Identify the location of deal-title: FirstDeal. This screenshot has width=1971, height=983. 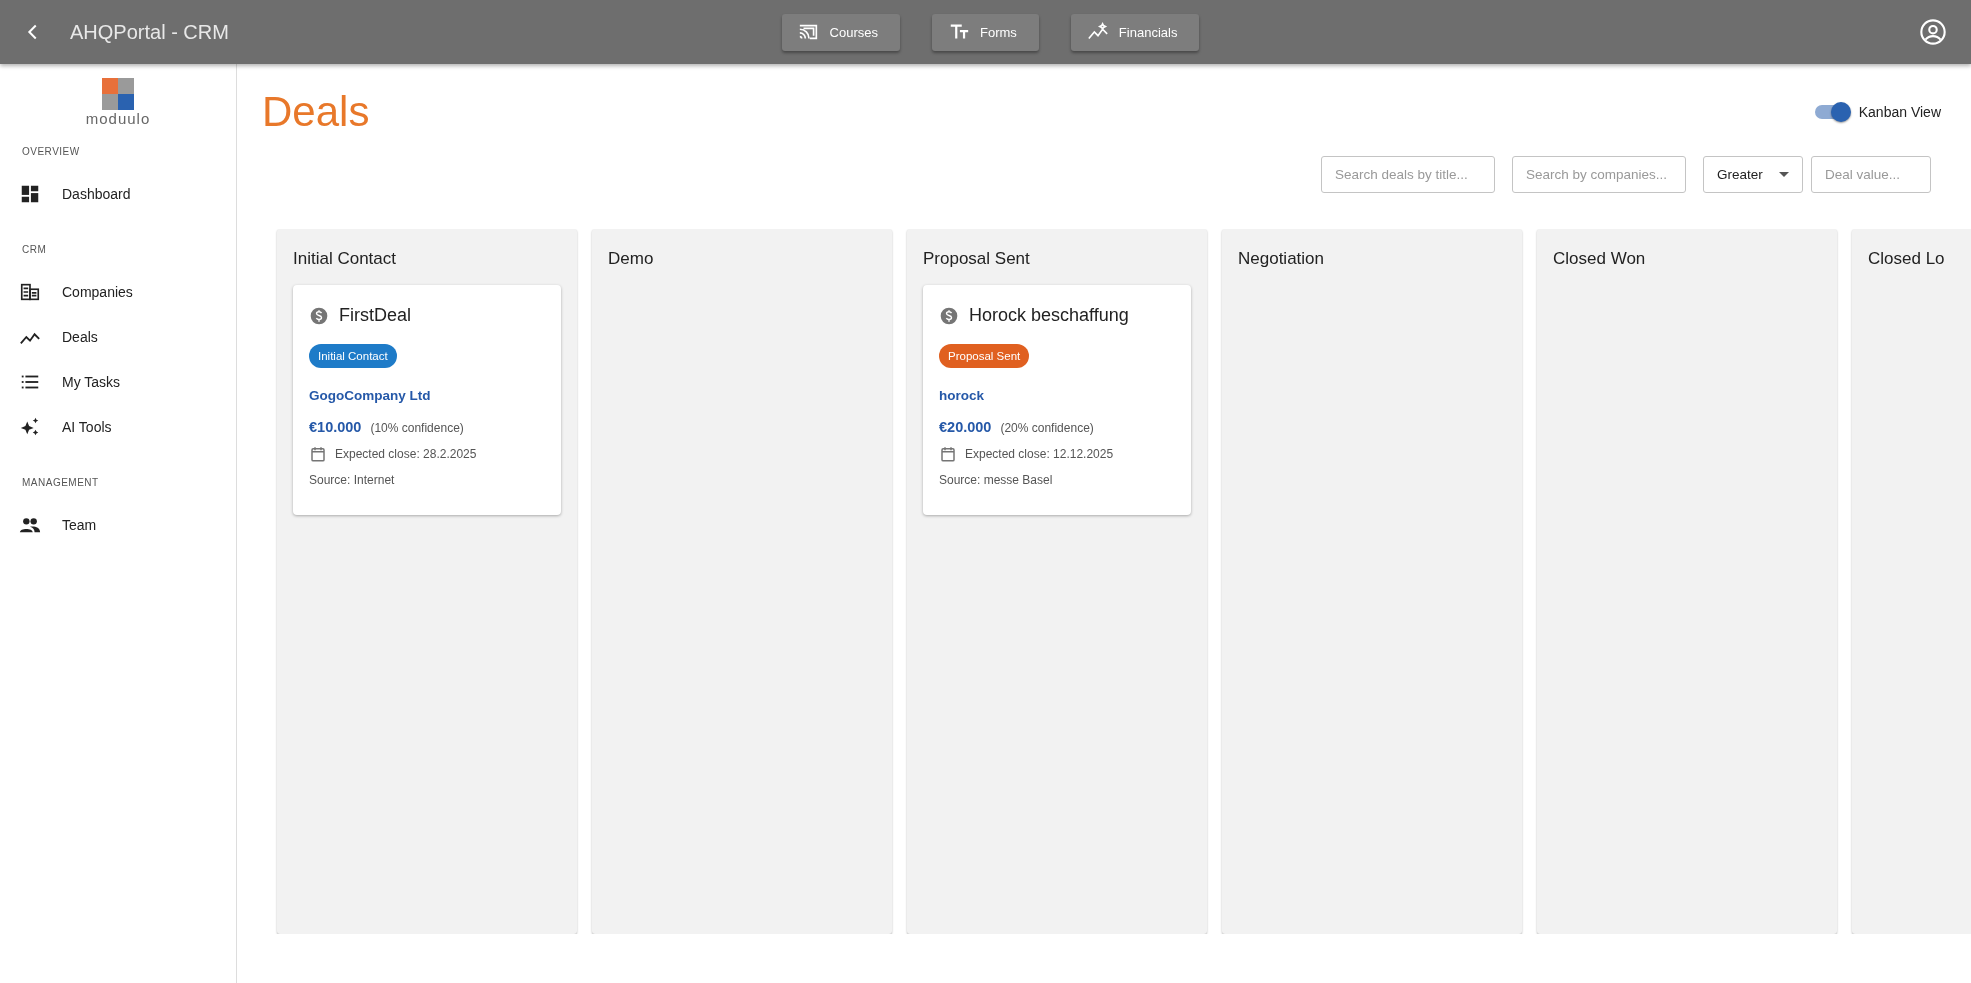
(375, 315).